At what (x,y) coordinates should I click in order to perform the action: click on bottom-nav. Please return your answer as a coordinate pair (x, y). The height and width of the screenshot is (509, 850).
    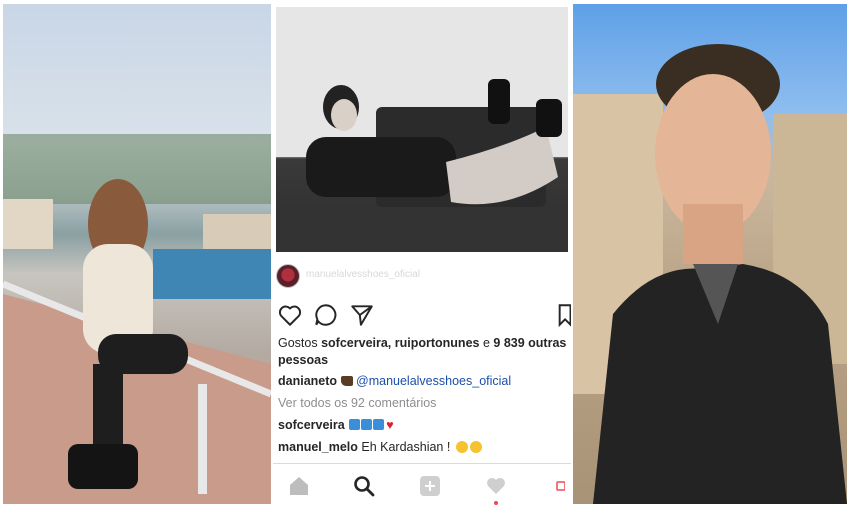
    Looking at the image, I should click on (422, 484).